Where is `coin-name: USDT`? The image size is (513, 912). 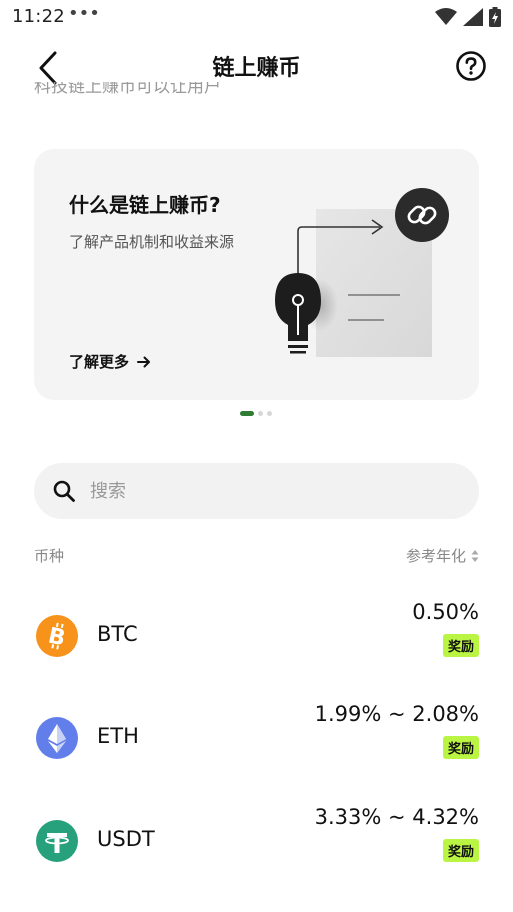 coin-name: USDT is located at coordinates (126, 839).